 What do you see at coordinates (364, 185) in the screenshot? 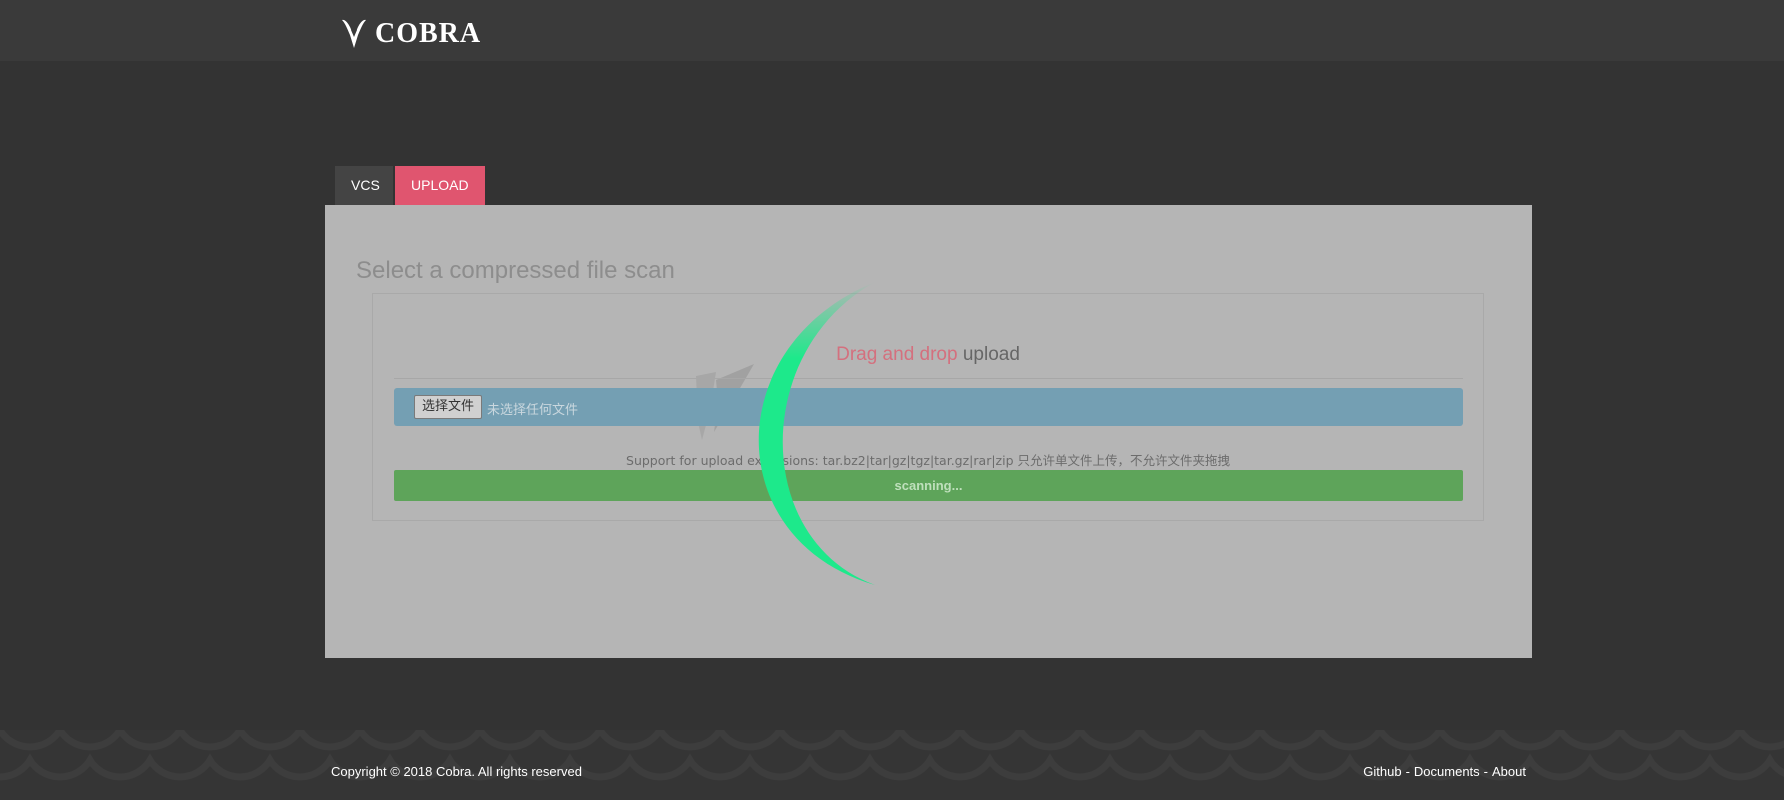
I see `tab-vcs: VCS` at bounding box center [364, 185].